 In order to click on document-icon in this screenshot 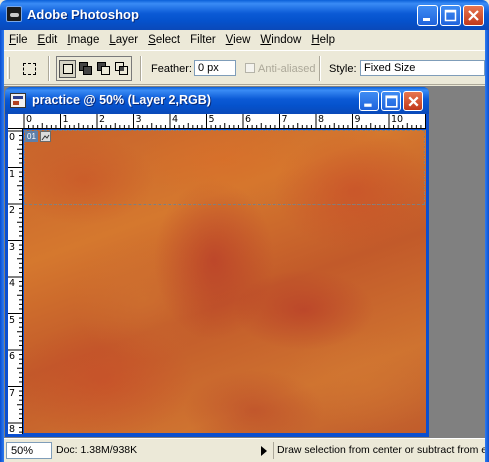, I will do `click(18, 100)`.